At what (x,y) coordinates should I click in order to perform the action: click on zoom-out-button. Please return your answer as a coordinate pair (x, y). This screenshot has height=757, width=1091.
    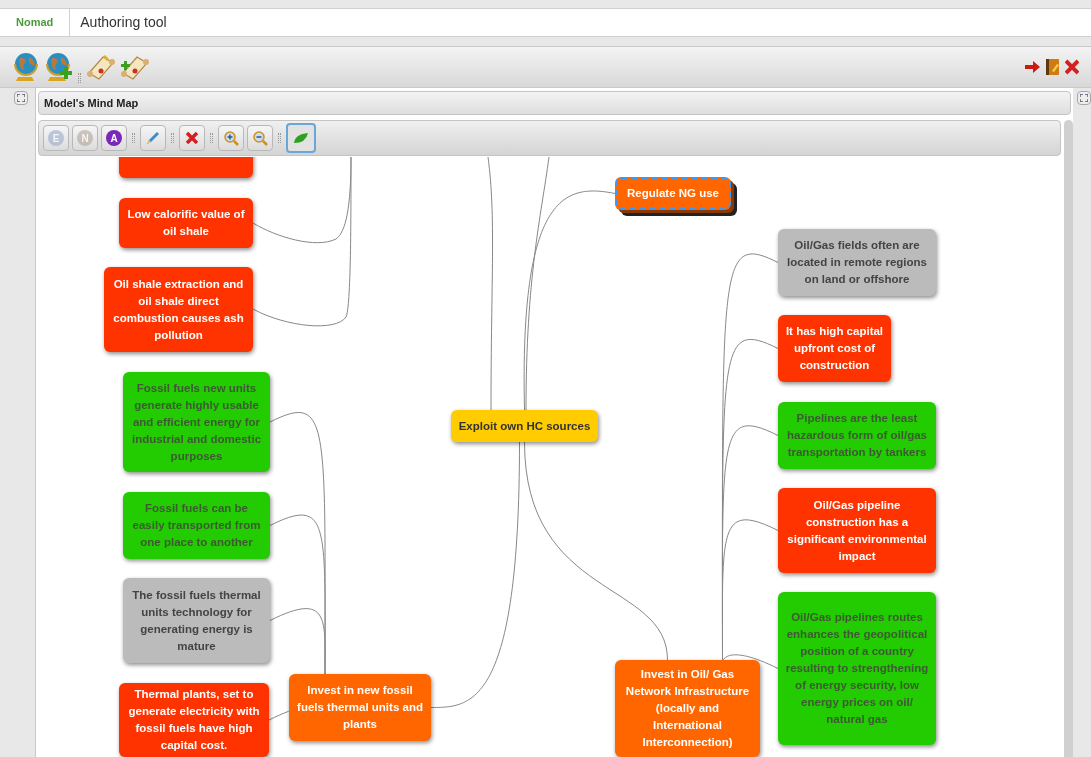
    Looking at the image, I should click on (260, 138).